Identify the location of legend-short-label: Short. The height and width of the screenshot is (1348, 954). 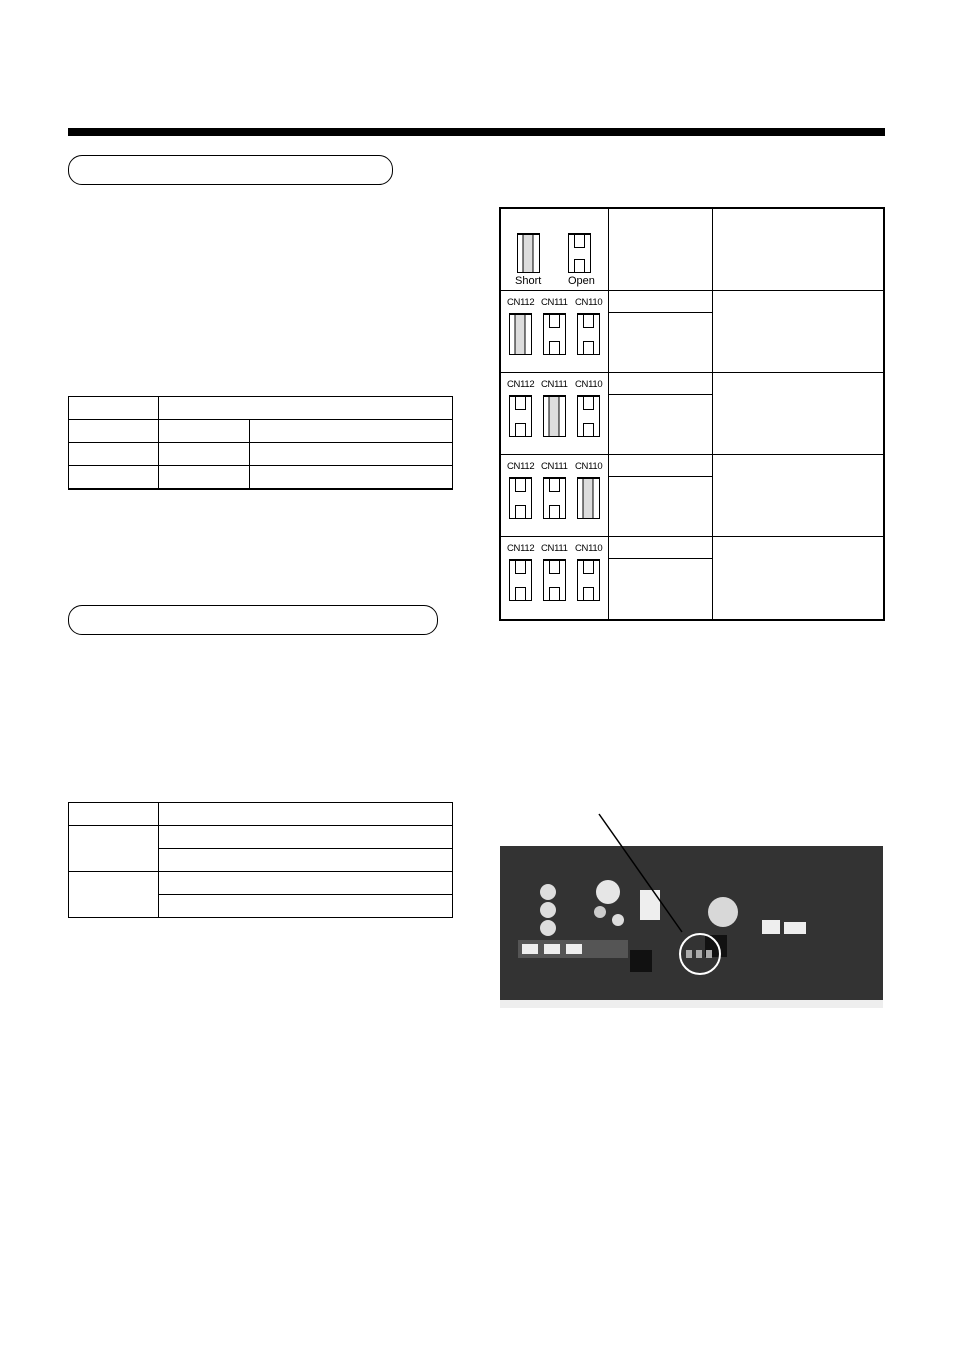
(528, 281).